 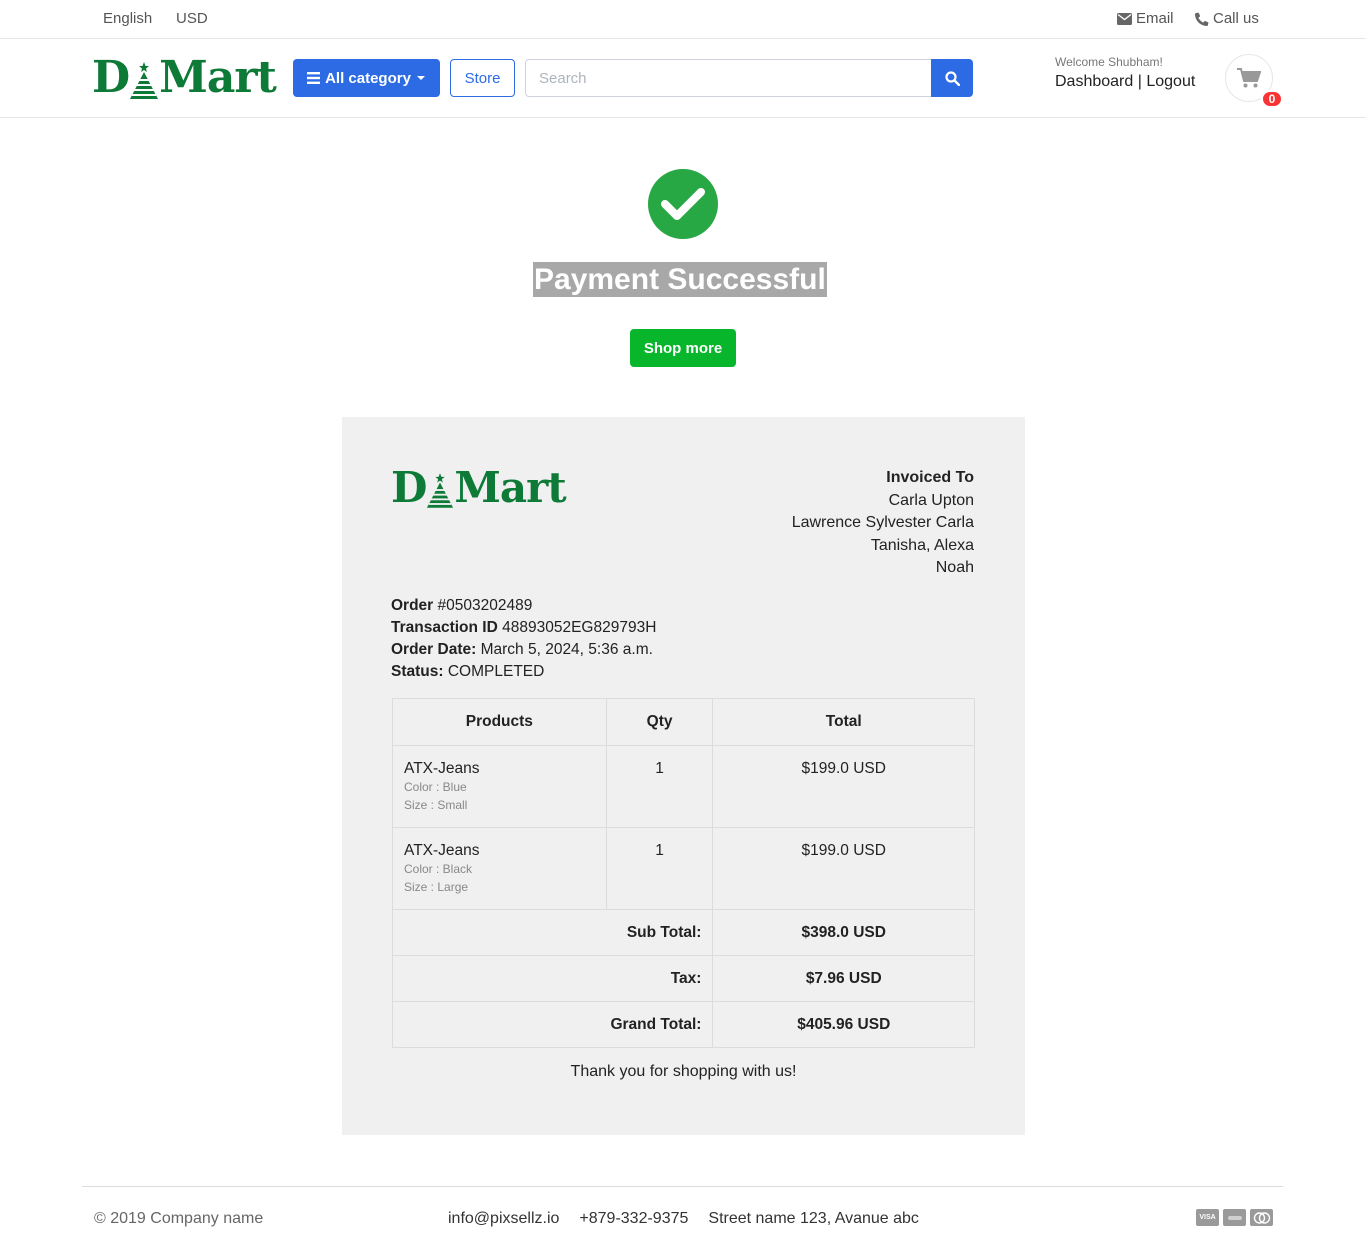 What do you see at coordinates (680, 279) in the screenshot?
I see `payment-success-title: Payment Successful` at bounding box center [680, 279].